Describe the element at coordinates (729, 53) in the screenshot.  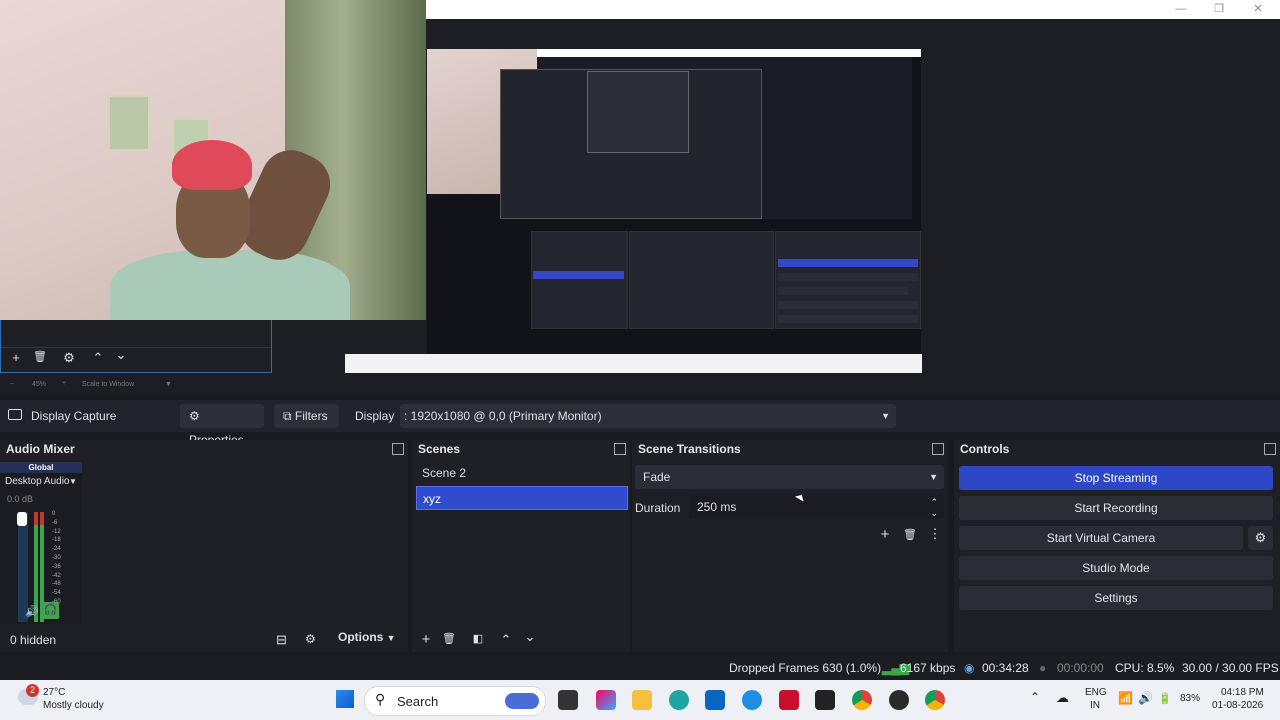
I see `nested-title-bar` at that location.